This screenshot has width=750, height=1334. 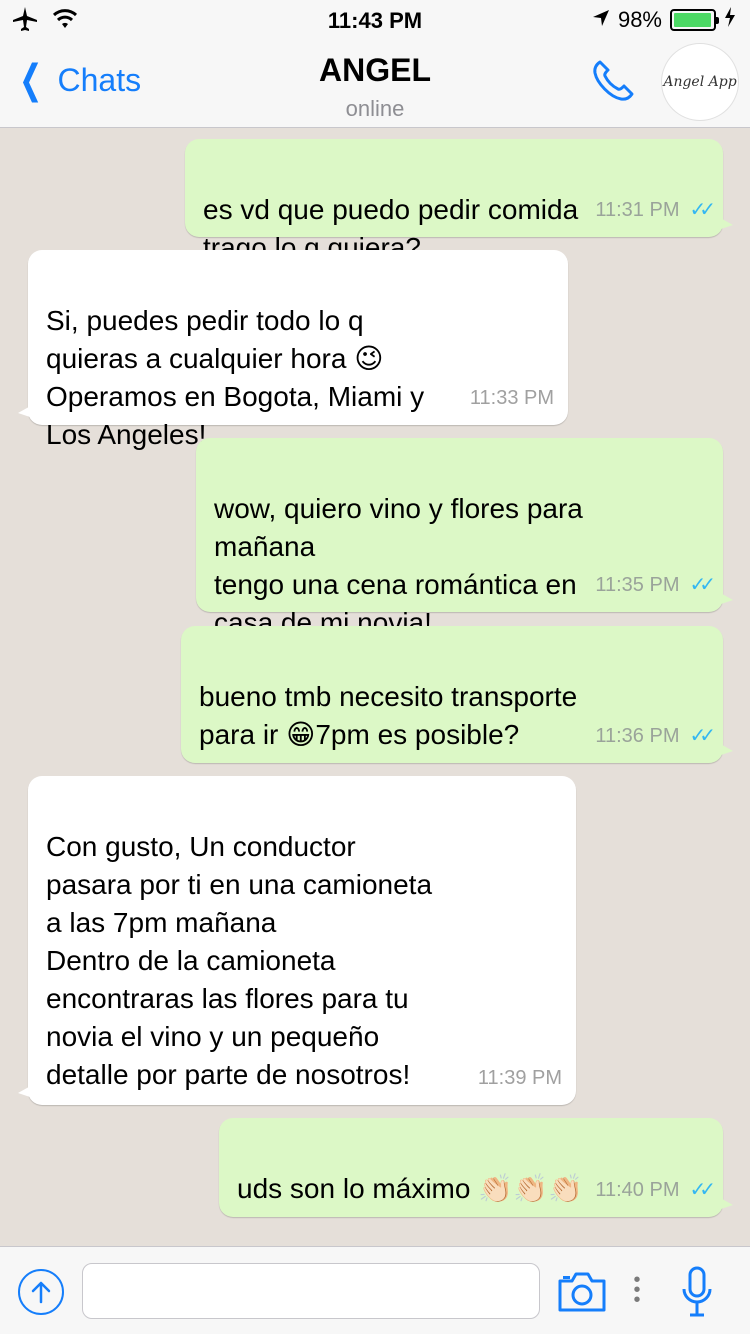 What do you see at coordinates (637, 210) in the screenshot?
I see `message-time: 11:31 PM` at bounding box center [637, 210].